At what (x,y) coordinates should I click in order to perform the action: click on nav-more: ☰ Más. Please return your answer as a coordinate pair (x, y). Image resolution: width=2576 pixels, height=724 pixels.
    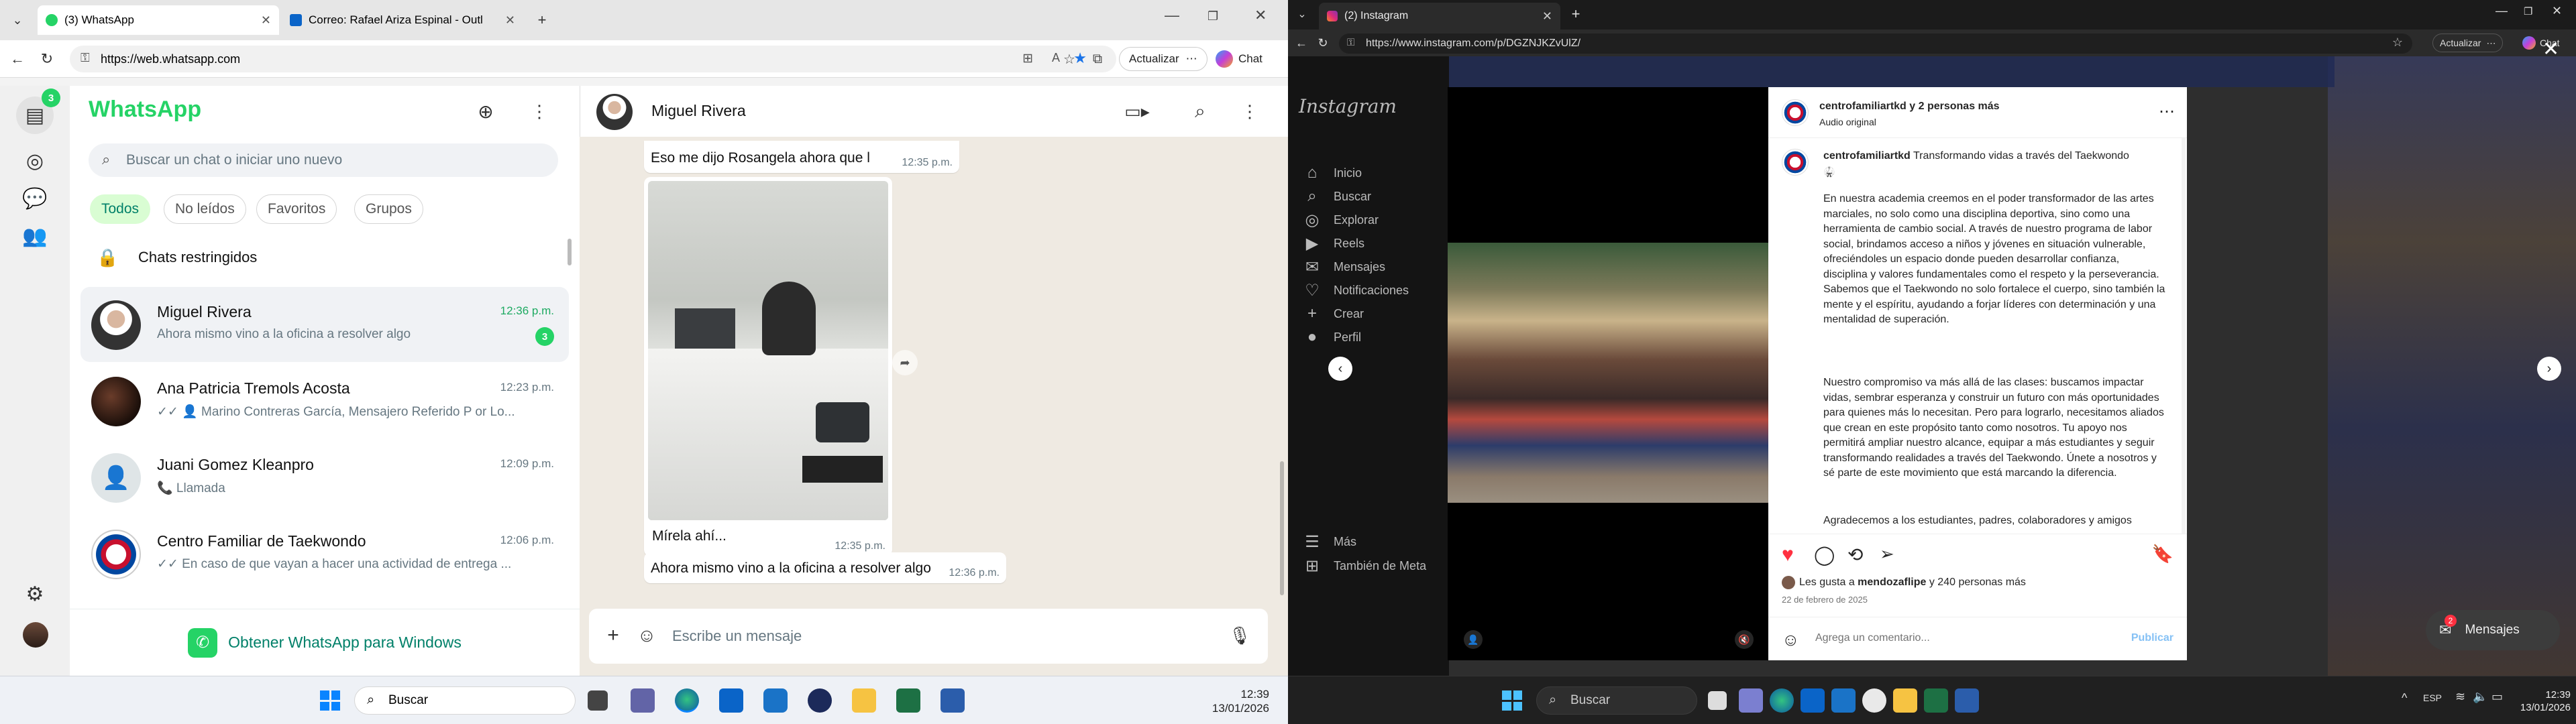
    Looking at the image, I should click on (1329, 542).